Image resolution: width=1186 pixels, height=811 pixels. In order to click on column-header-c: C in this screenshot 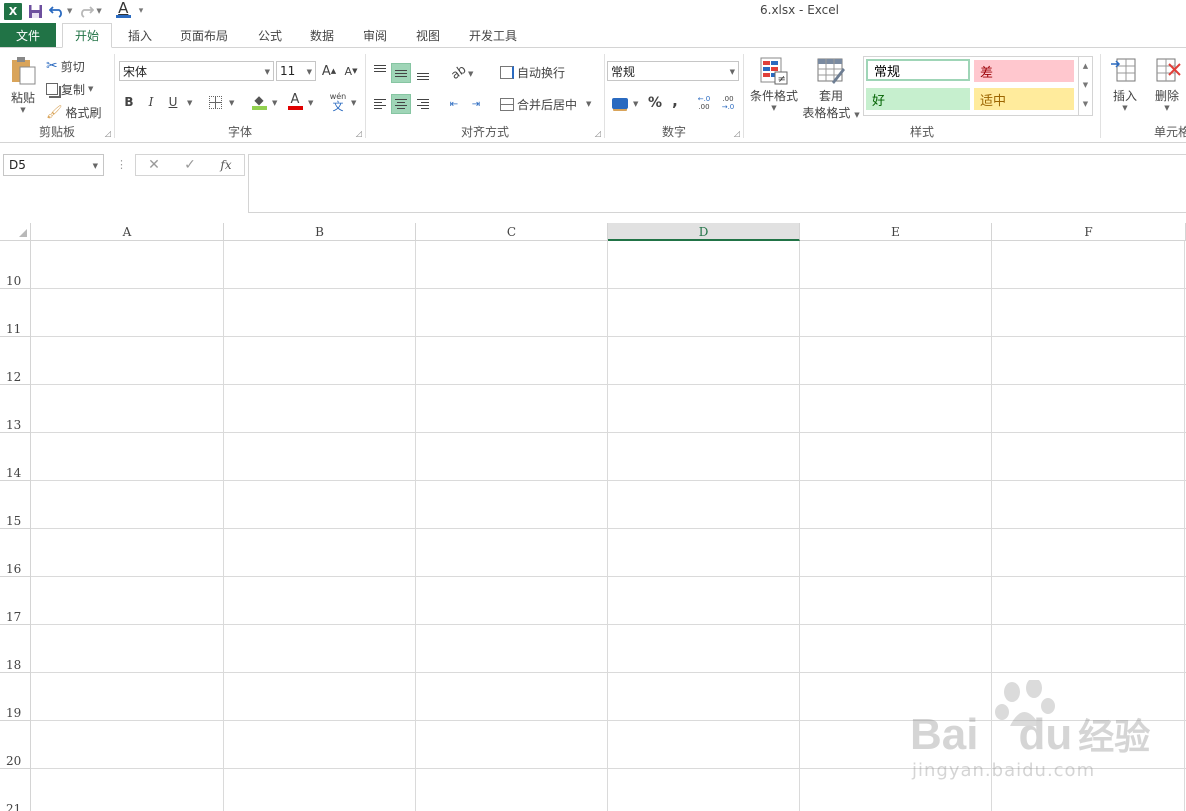, I will do `click(512, 232)`.